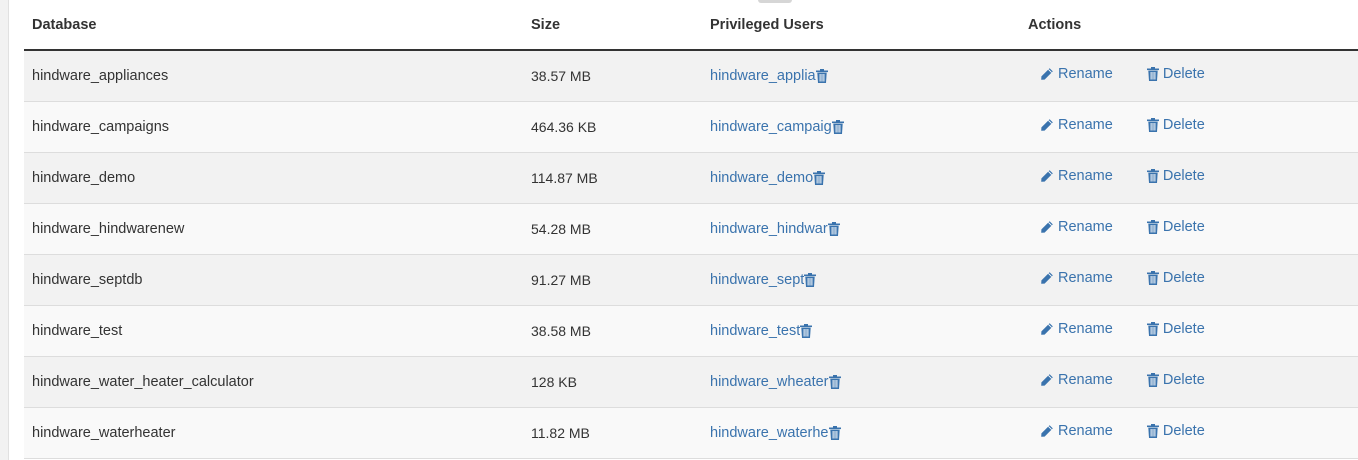  What do you see at coordinates (861, 280) in the screenshot?
I see `privileged-users-cell: hindware_sept` at bounding box center [861, 280].